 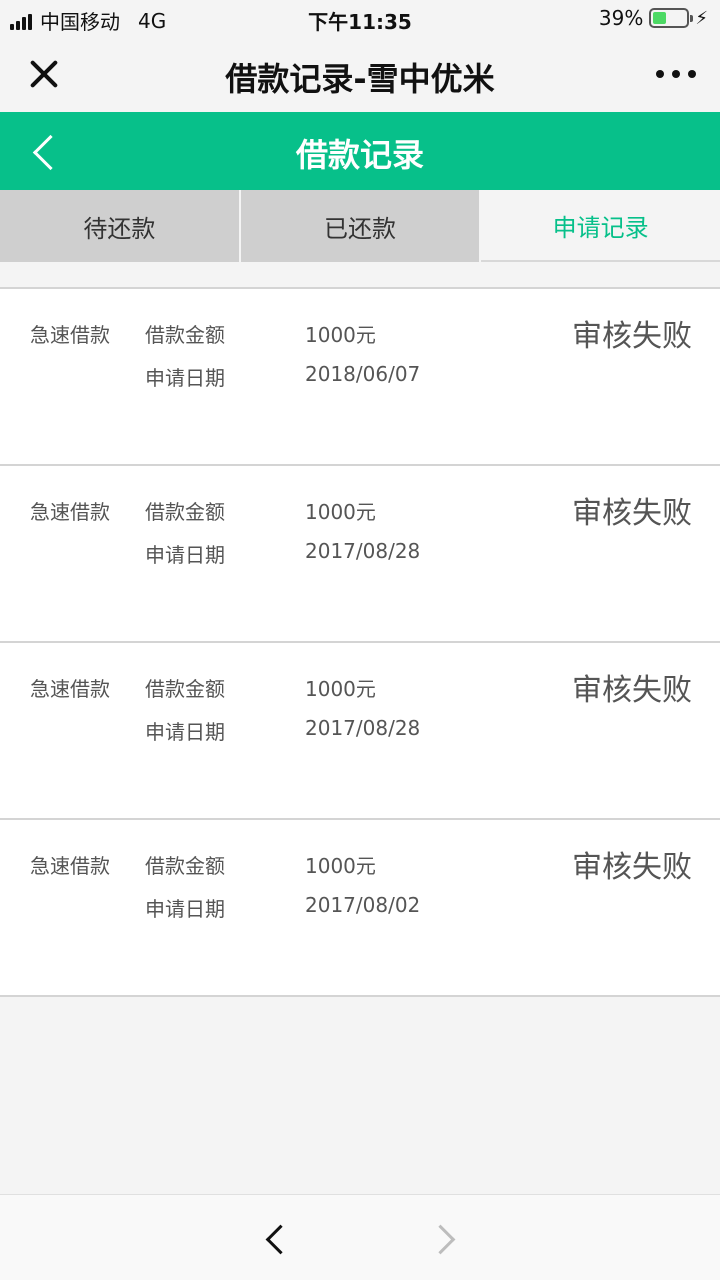 I want to click on tab-application-records: 申请记录, so click(x=600, y=226).